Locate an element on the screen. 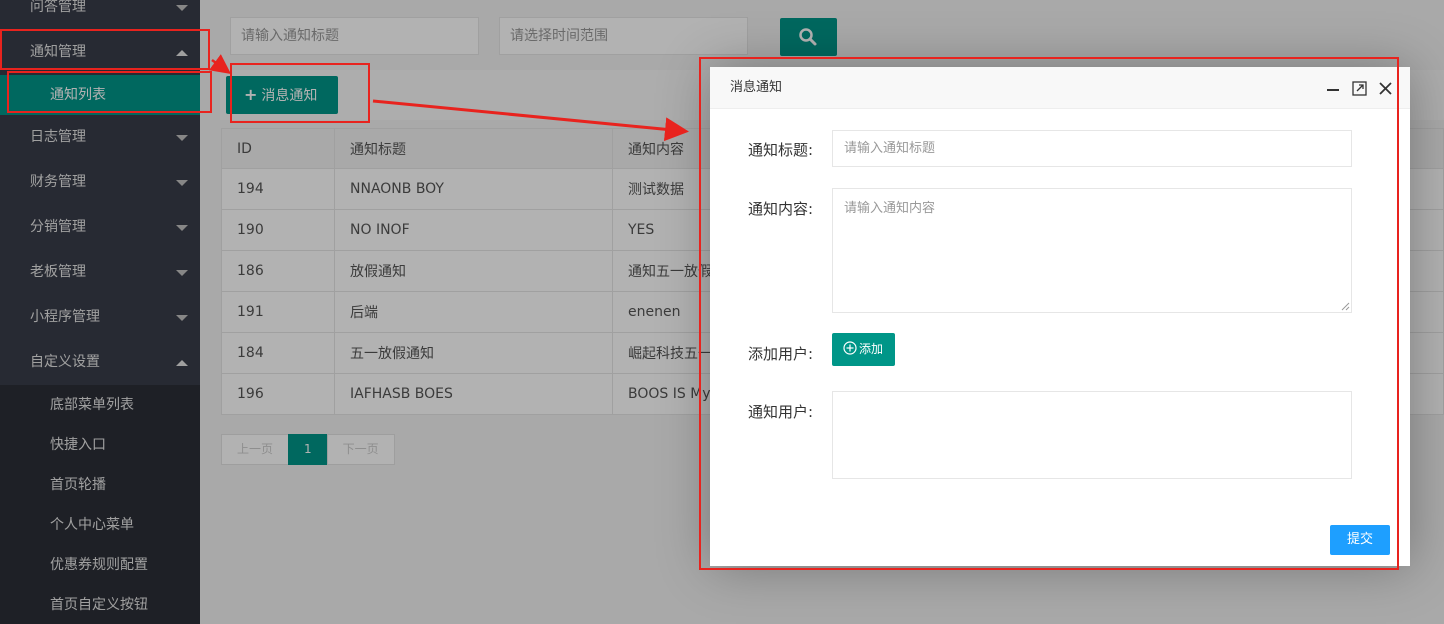 The image size is (1444, 624). search-icon is located at coordinates (808, 37).